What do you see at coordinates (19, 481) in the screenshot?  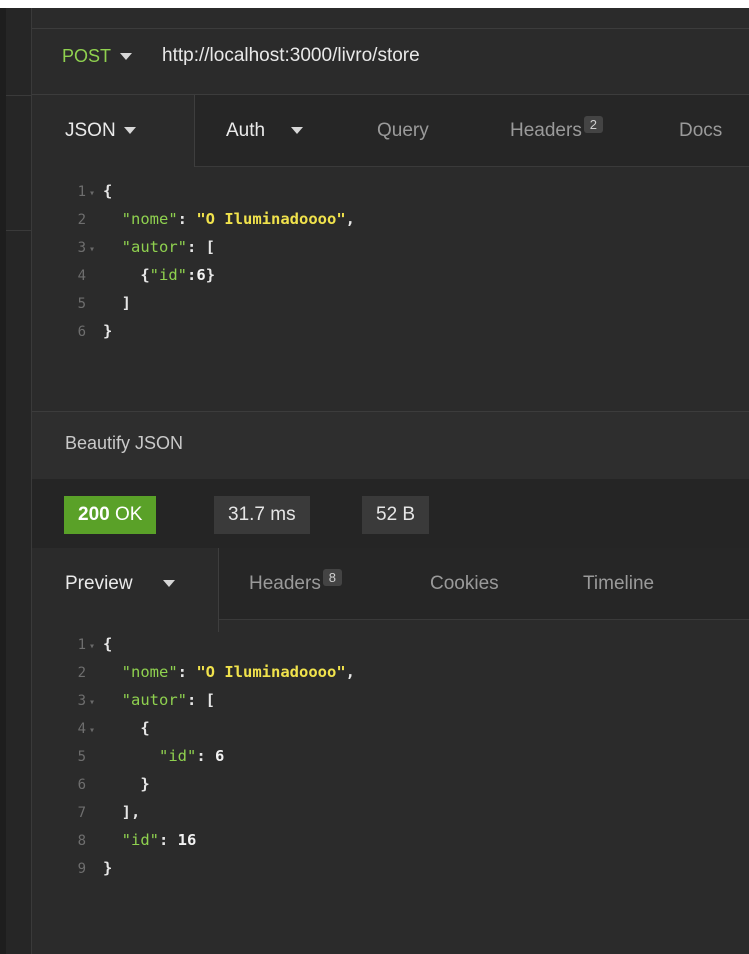 I see `sidebar-pane` at bounding box center [19, 481].